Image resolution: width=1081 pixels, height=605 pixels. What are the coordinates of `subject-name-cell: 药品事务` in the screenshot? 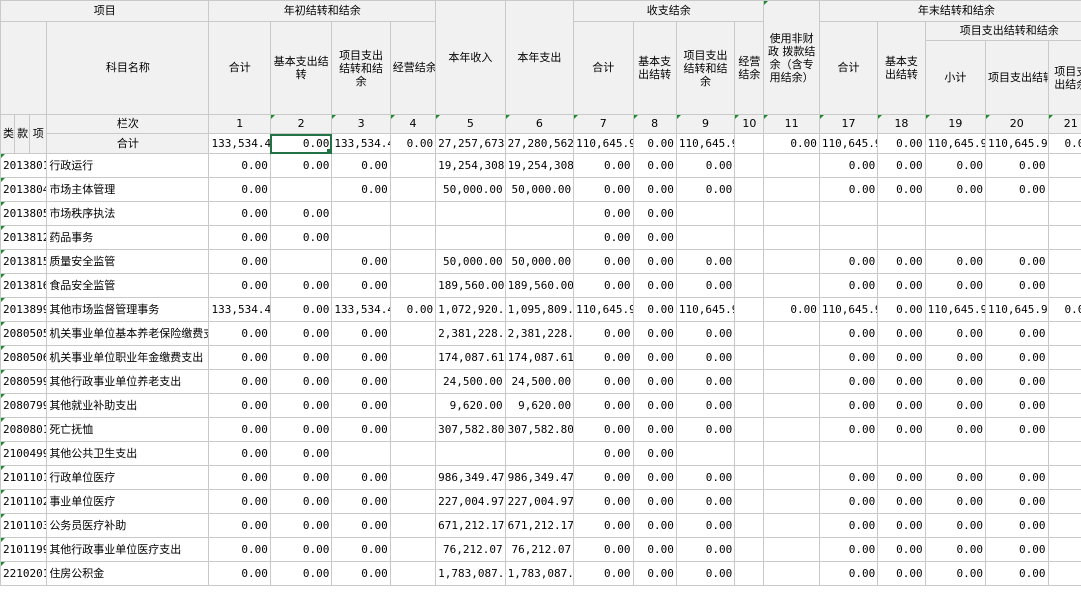 It's located at (128, 237).